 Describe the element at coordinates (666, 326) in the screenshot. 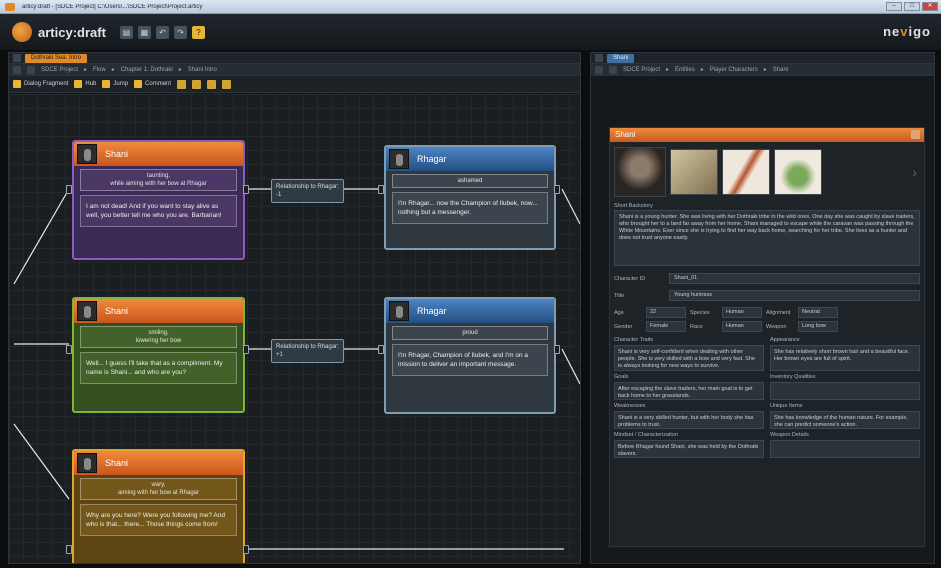

I see `gender-field: Female` at that location.